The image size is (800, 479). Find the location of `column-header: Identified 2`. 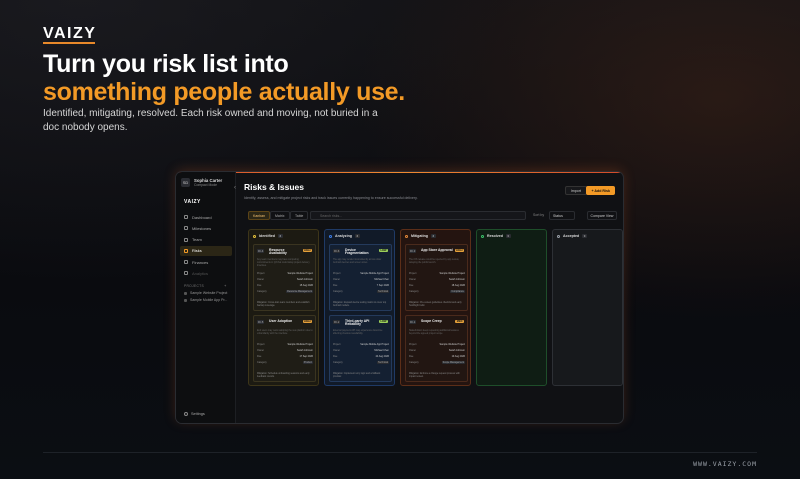

column-header: Identified 2 is located at coordinates (268, 236).